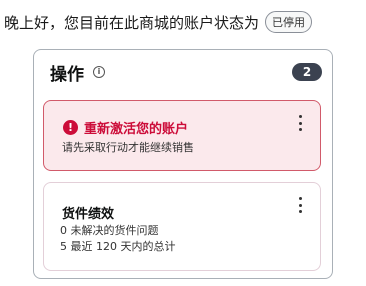 The image size is (366, 286). I want to click on unresolved-issues-count: 0, so click(63, 230).